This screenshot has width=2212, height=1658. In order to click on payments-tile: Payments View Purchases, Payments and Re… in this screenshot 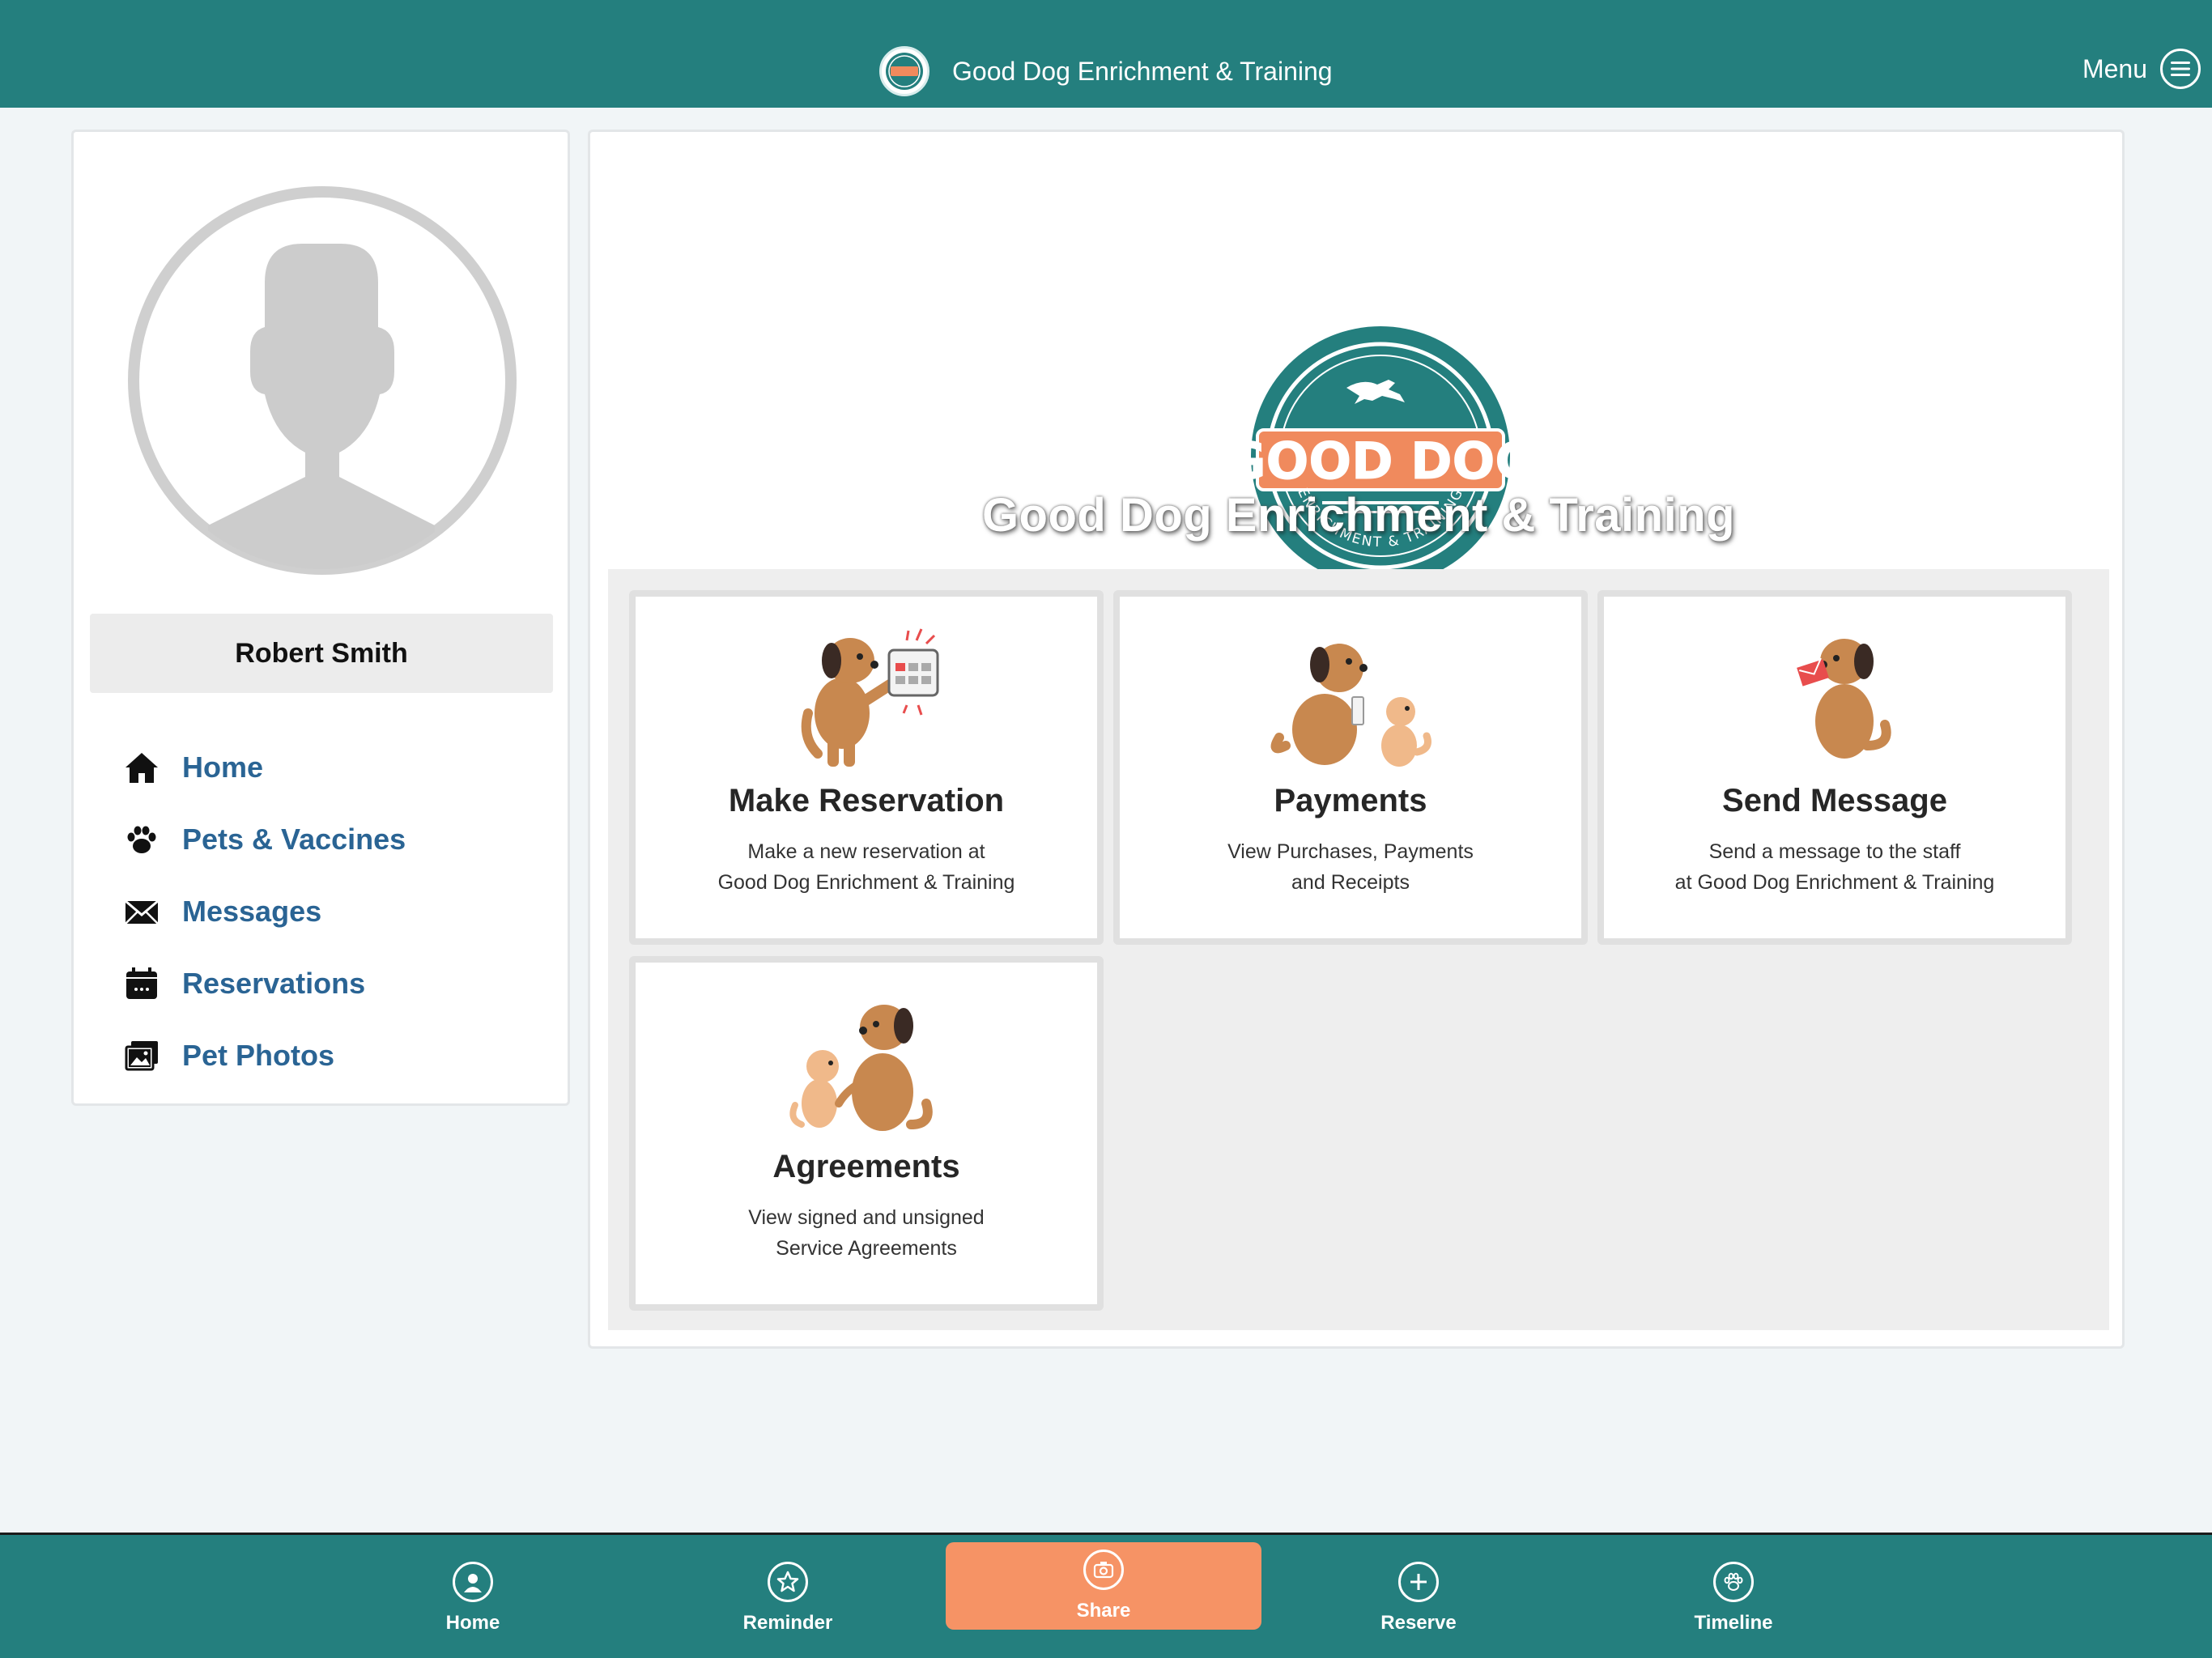, I will do `click(1351, 767)`.